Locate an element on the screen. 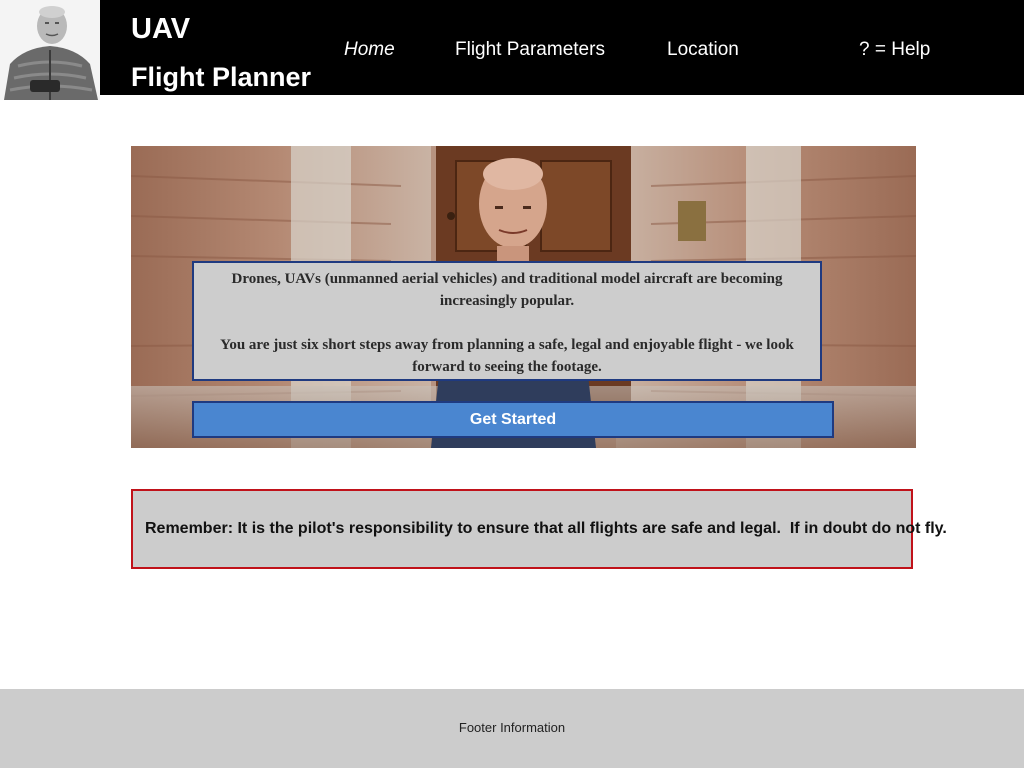  avatar is located at coordinates (50, 50).